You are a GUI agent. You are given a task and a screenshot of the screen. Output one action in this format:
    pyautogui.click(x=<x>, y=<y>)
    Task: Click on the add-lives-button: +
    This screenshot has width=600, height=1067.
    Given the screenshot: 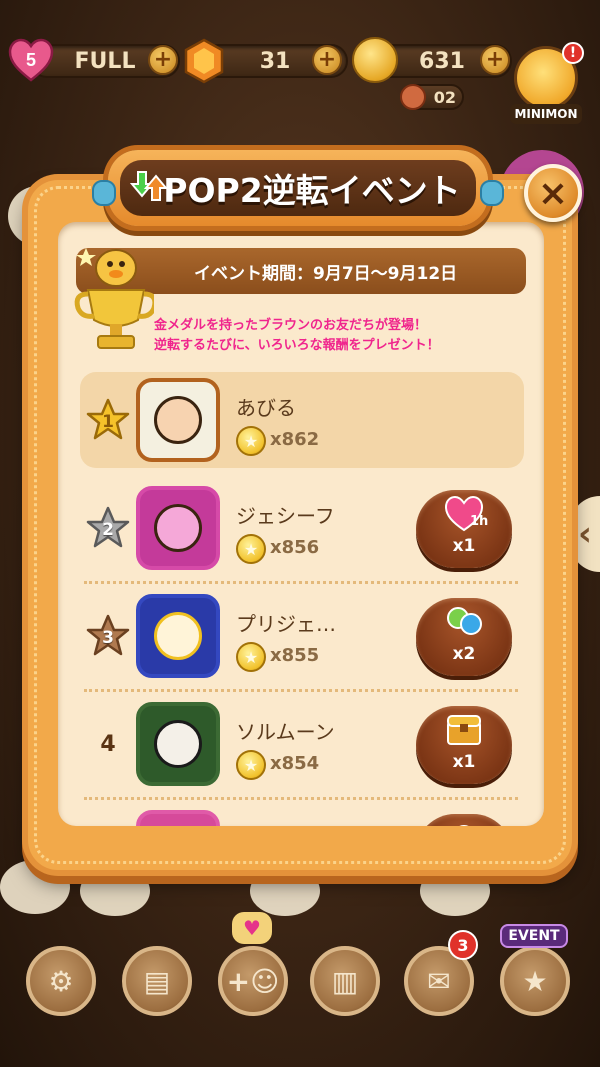 What is the action you would take?
    pyautogui.click(x=163, y=60)
    